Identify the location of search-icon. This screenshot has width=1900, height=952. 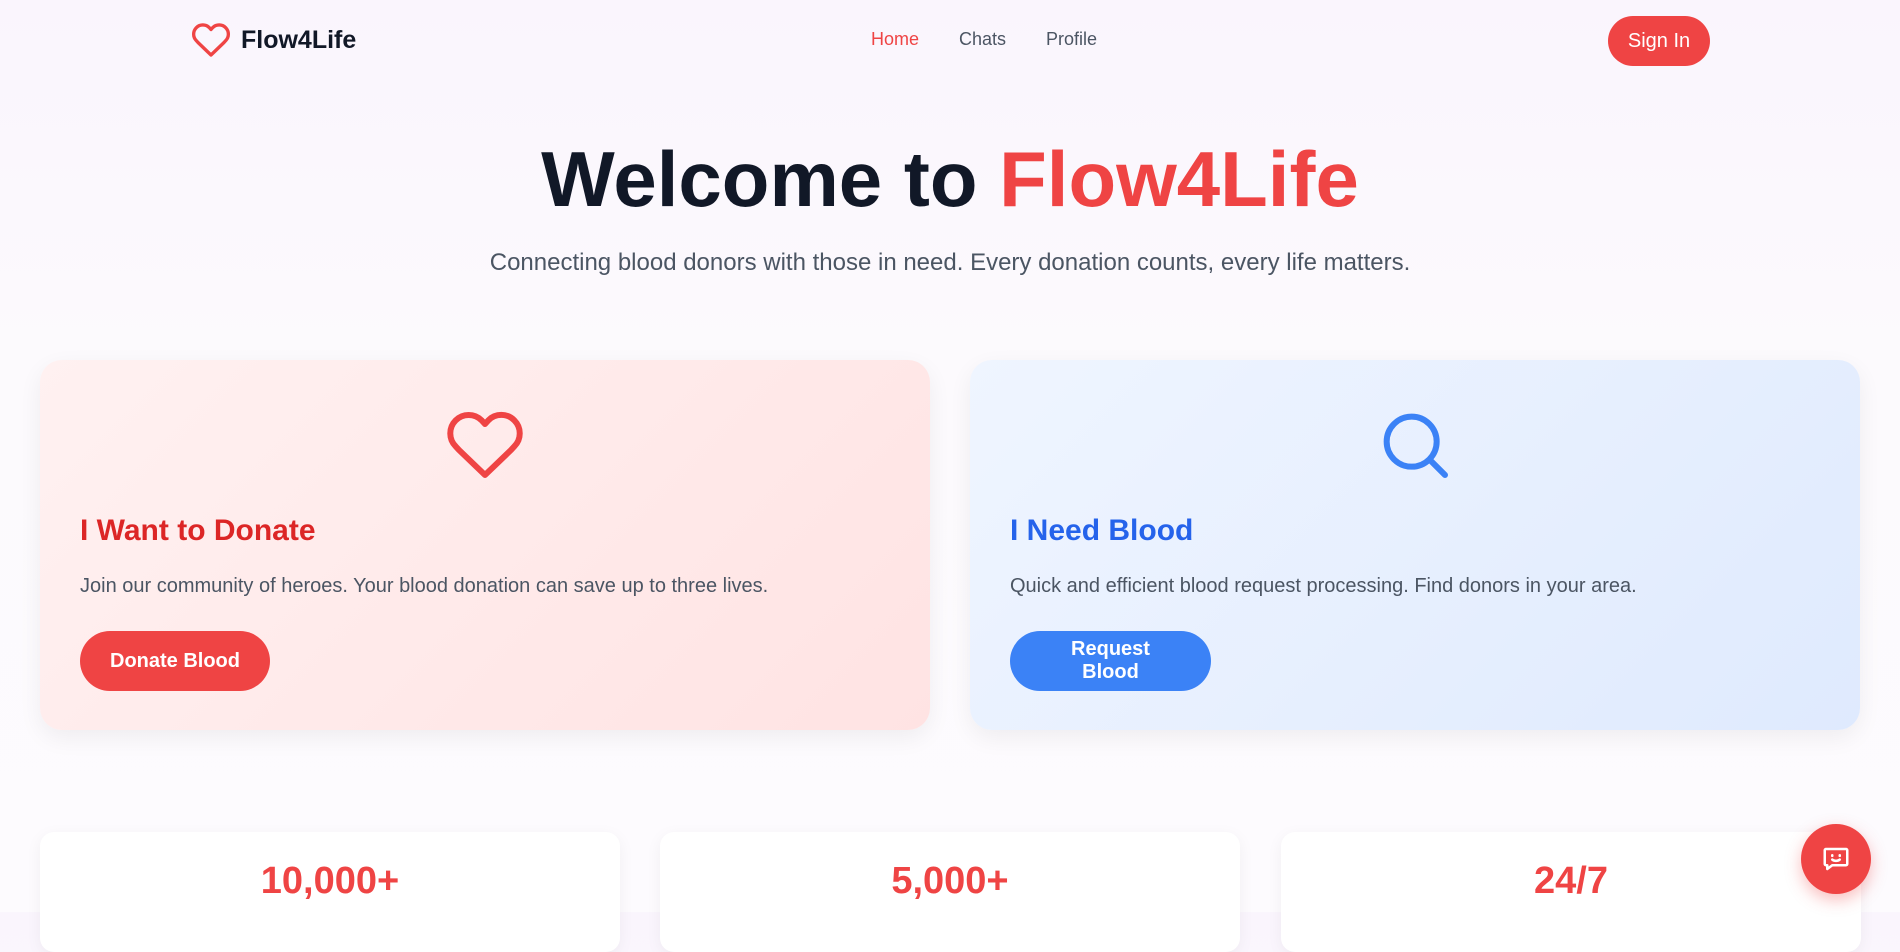
(1415, 445).